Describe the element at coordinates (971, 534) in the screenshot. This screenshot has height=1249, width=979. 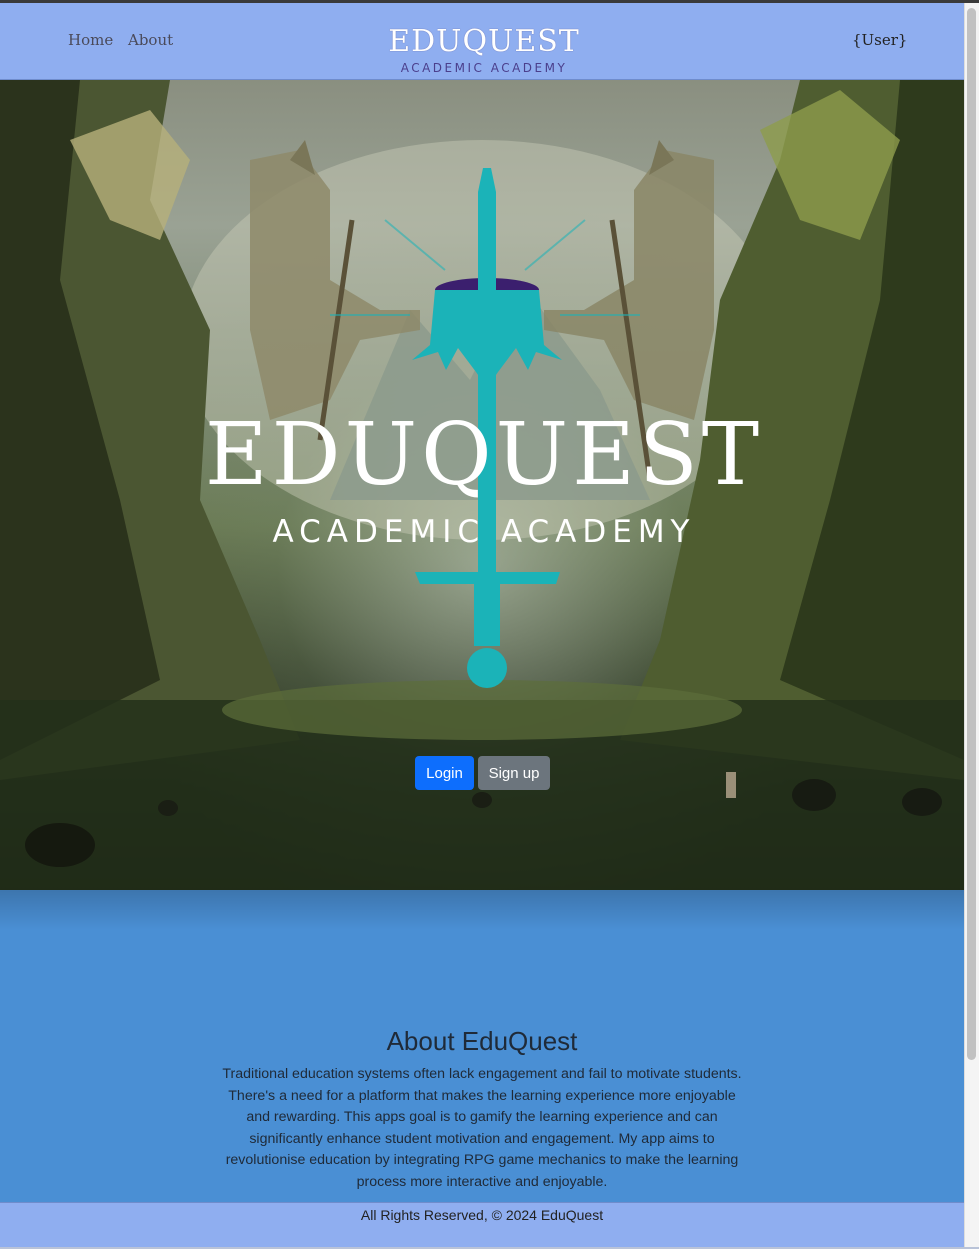
I see `scrollbar-thumb` at that location.